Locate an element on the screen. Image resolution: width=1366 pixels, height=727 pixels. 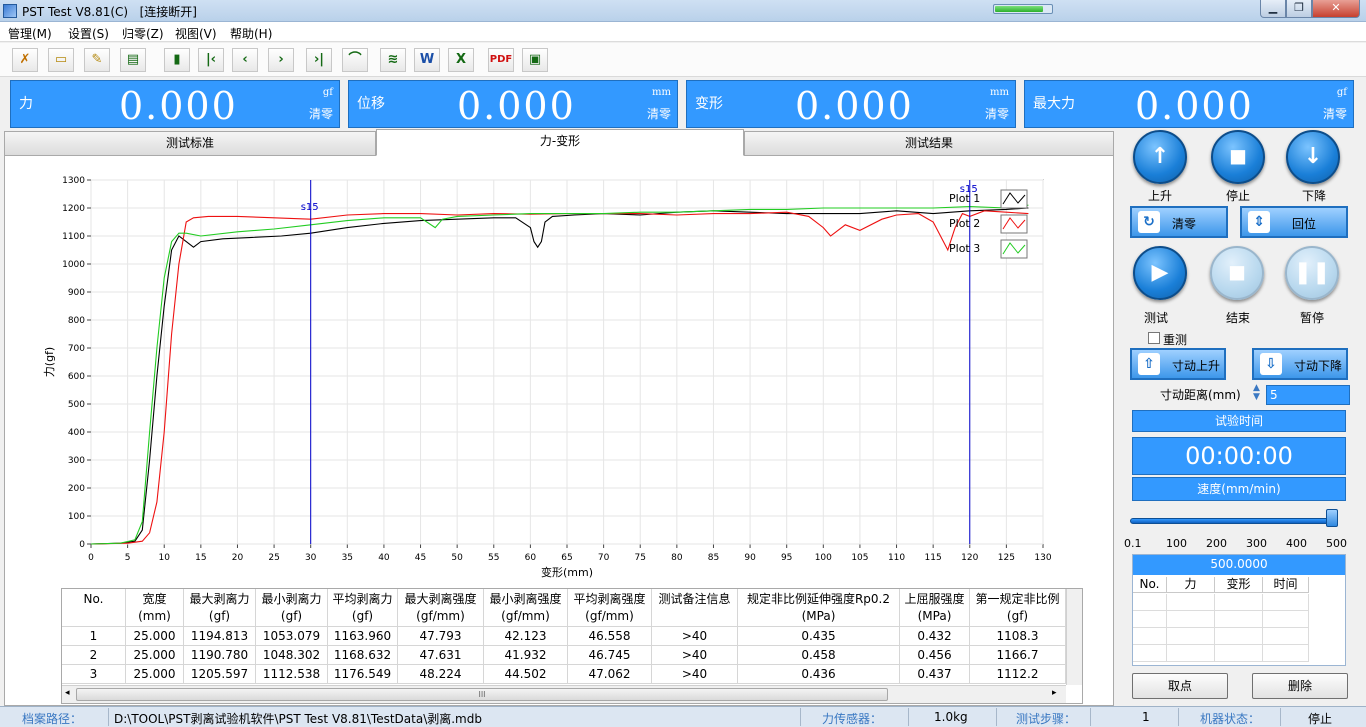
table-cell: 47.062 is located at coordinates (610, 674).